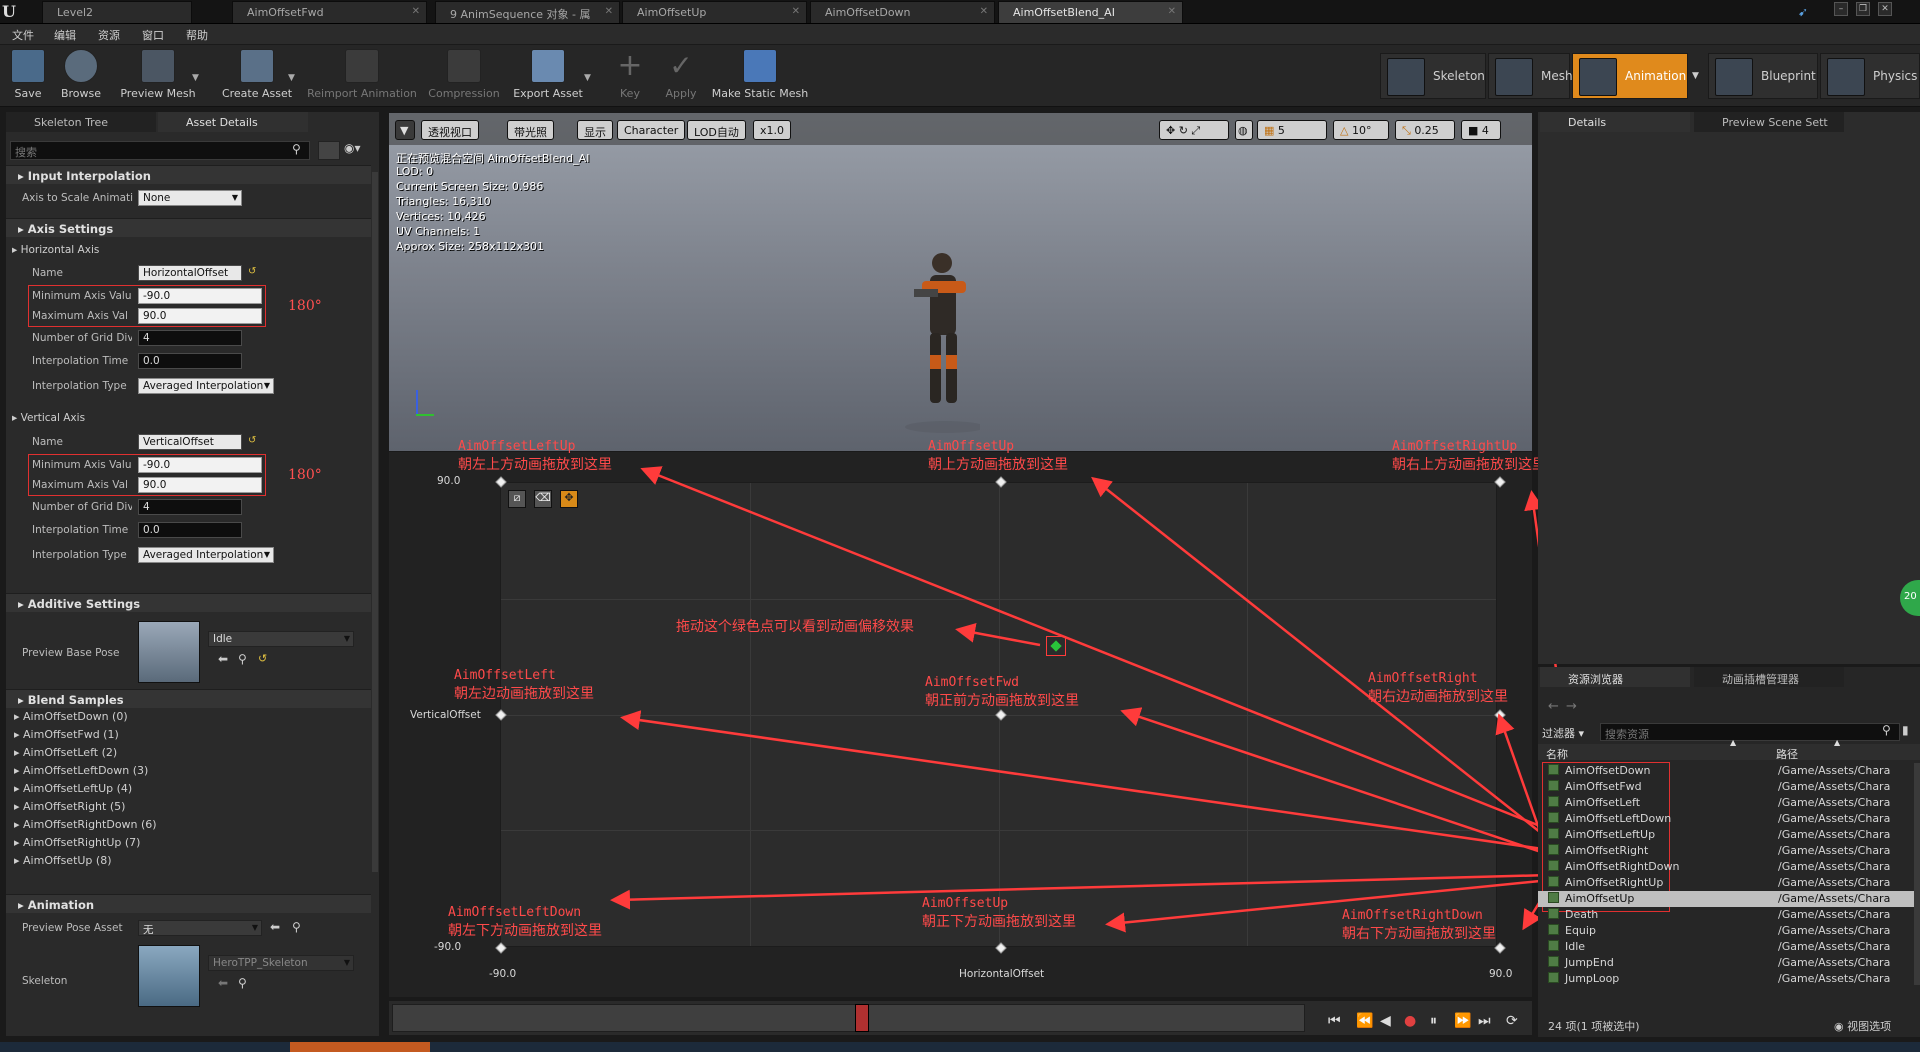  What do you see at coordinates (71, 716) in the screenshot?
I see `blend-sample-item: ▸ AimOffsetDown (0)` at bounding box center [71, 716].